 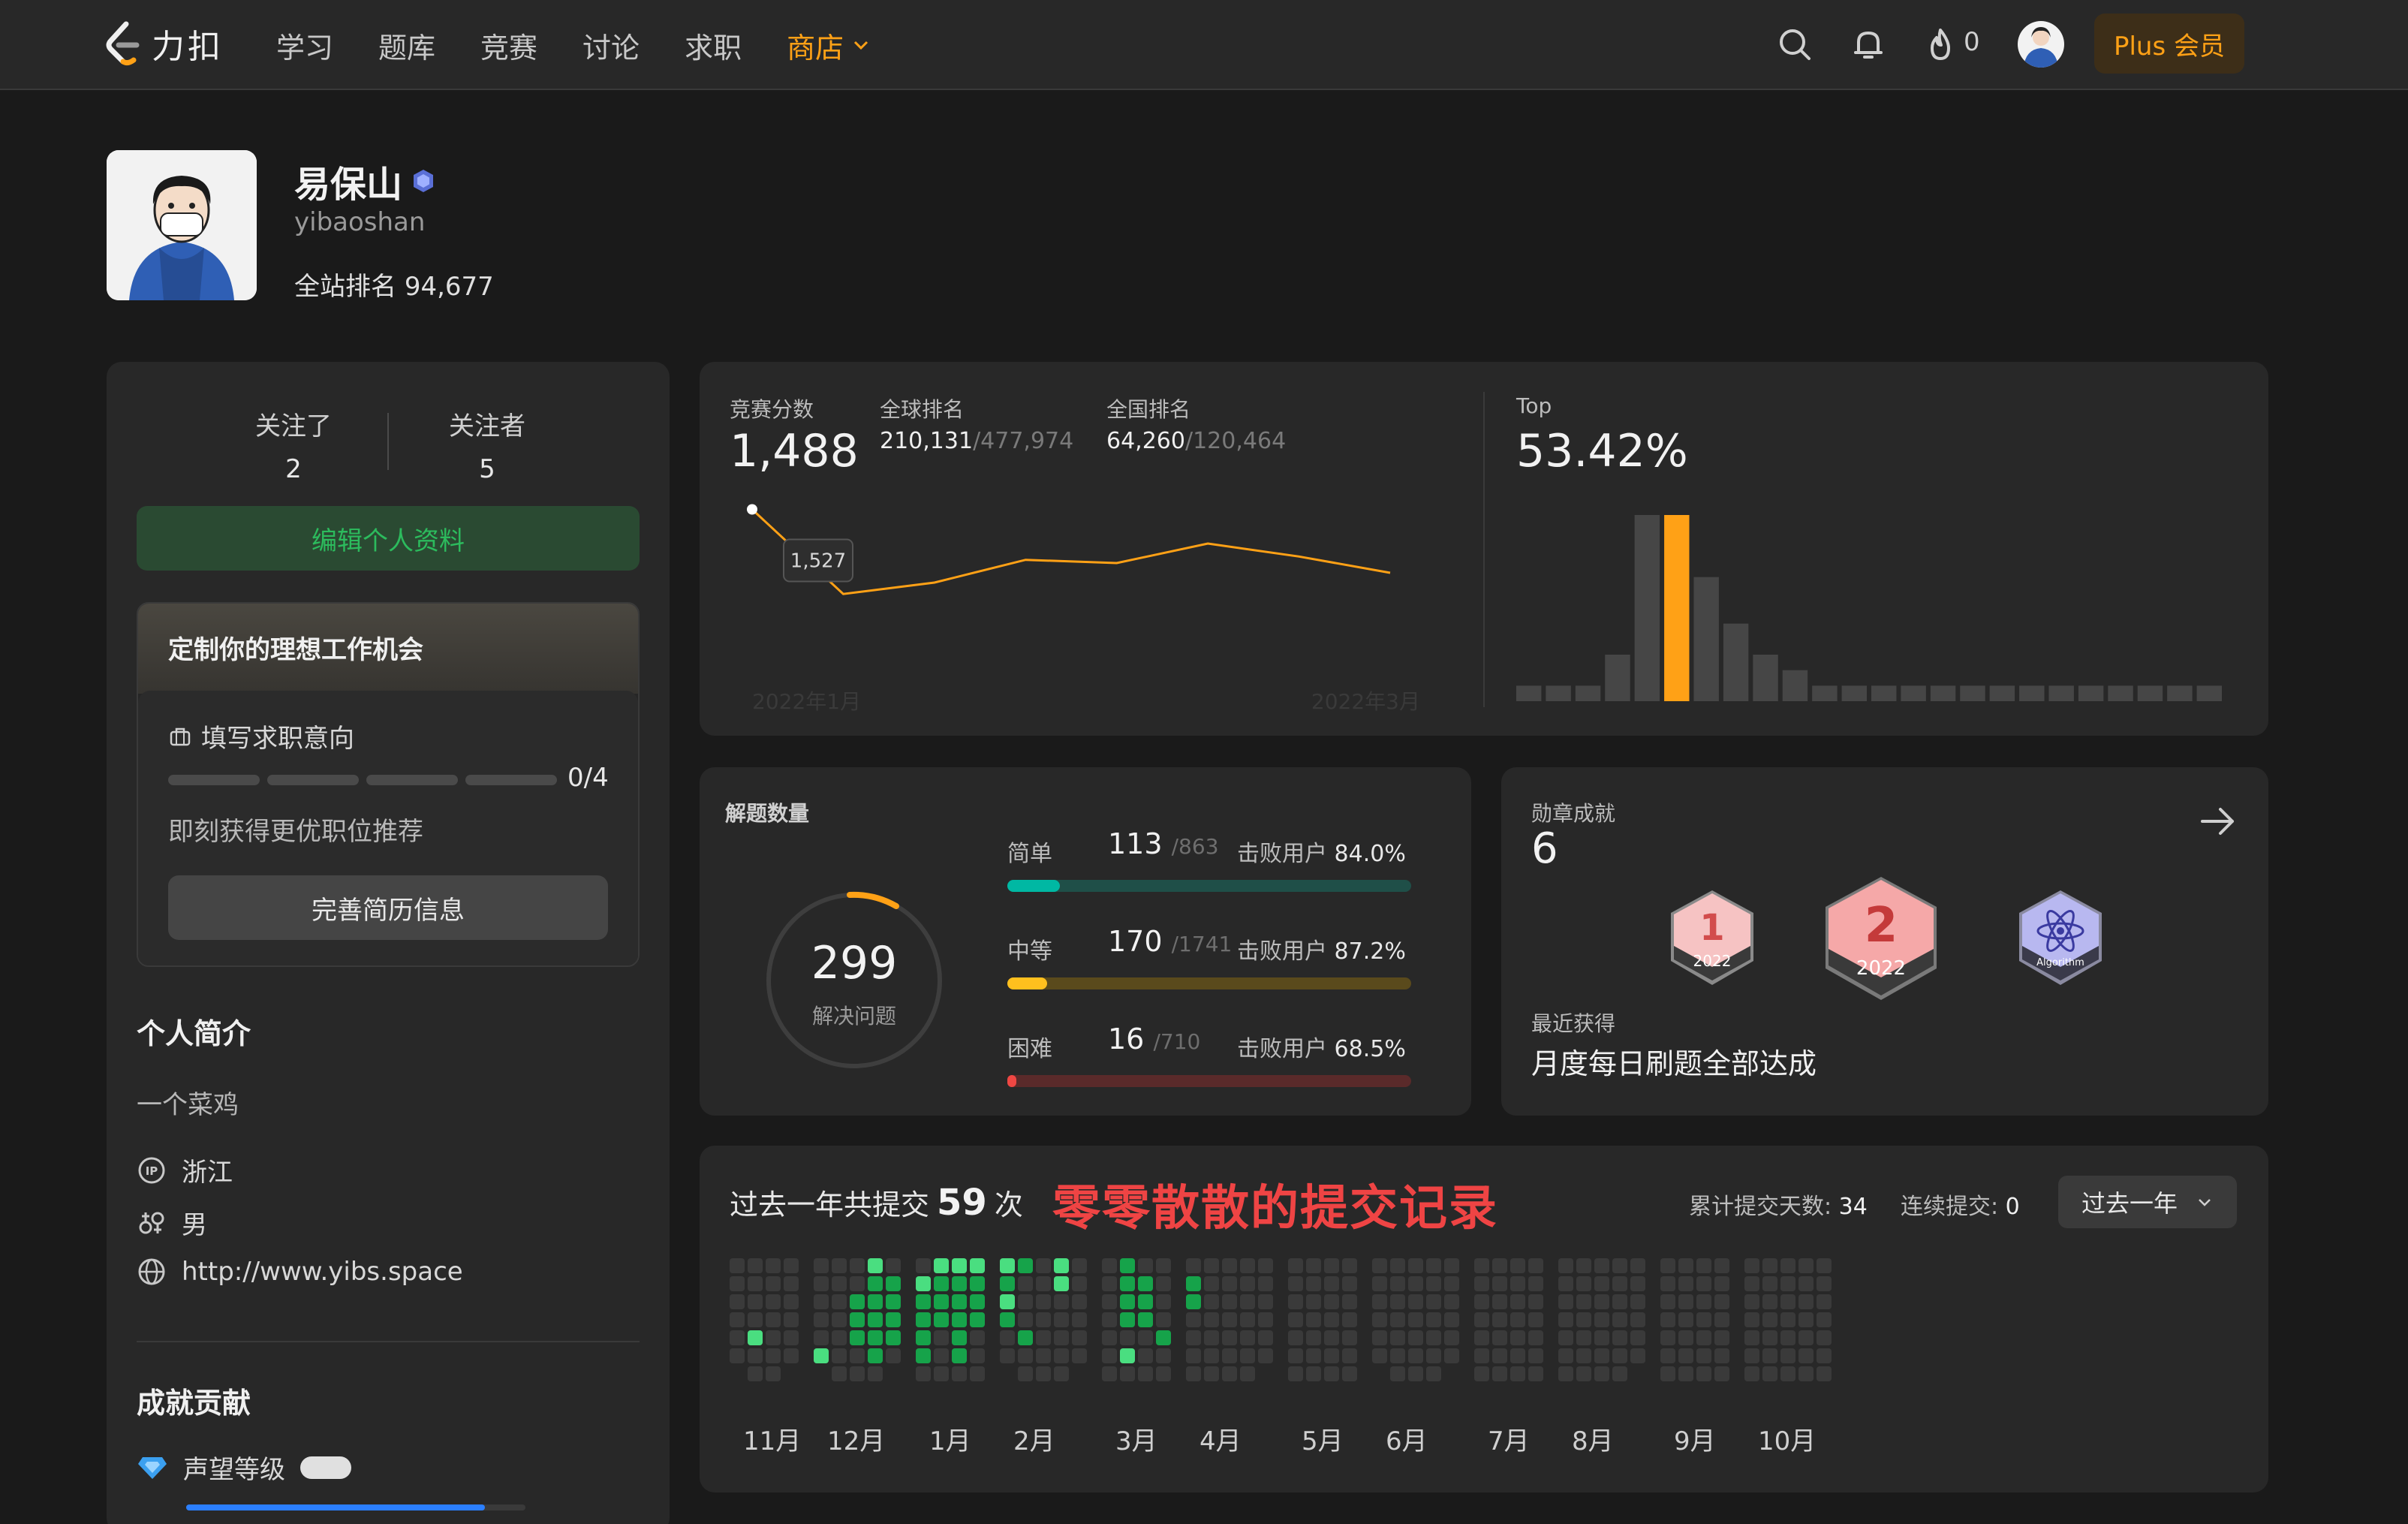 I want to click on badge-2022-1: 1 2022, so click(x=1712, y=938).